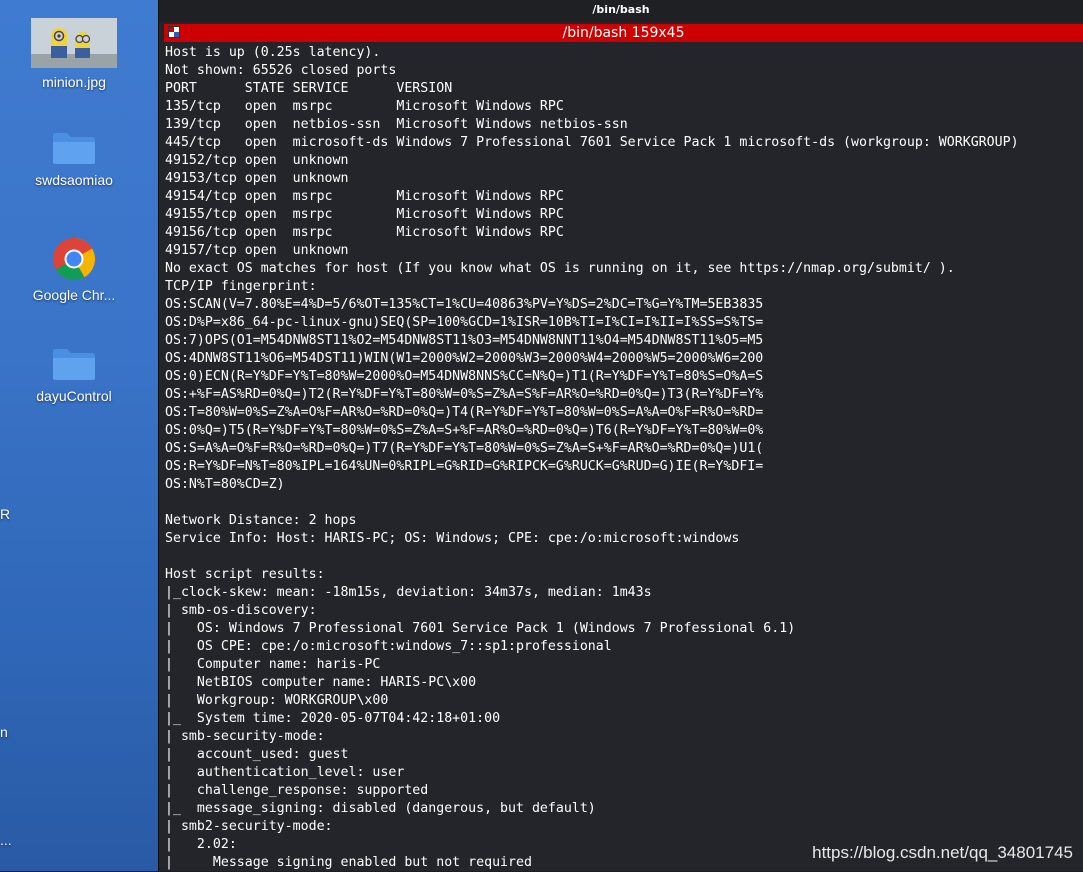 This screenshot has height=872, width=1083. I want to click on terminal-line: | authentication_level: user, so click(285, 772).